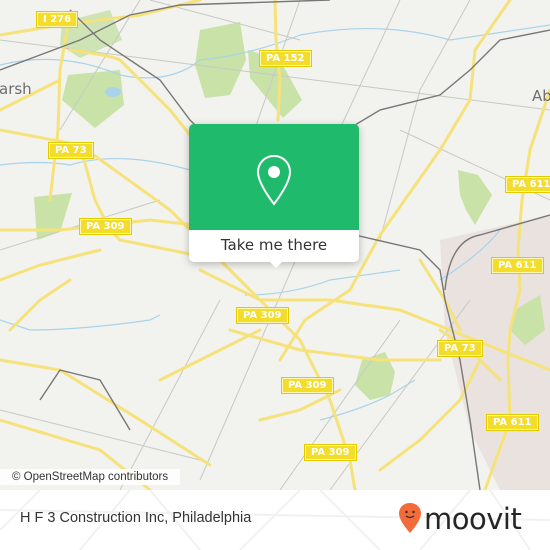  Describe the element at coordinates (57, 19) in the screenshot. I see `road-shield-i276: I 276` at that location.